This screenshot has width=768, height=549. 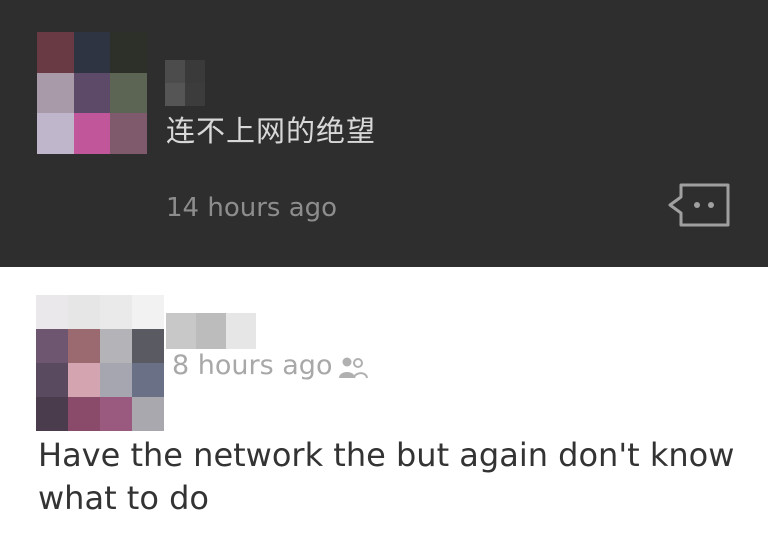 I want to click on comment-button, so click(x=699, y=205).